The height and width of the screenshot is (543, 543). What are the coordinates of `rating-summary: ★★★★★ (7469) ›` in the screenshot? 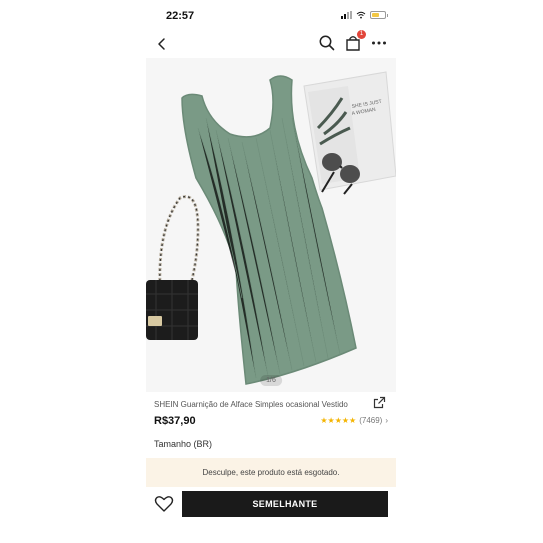 It's located at (354, 420).